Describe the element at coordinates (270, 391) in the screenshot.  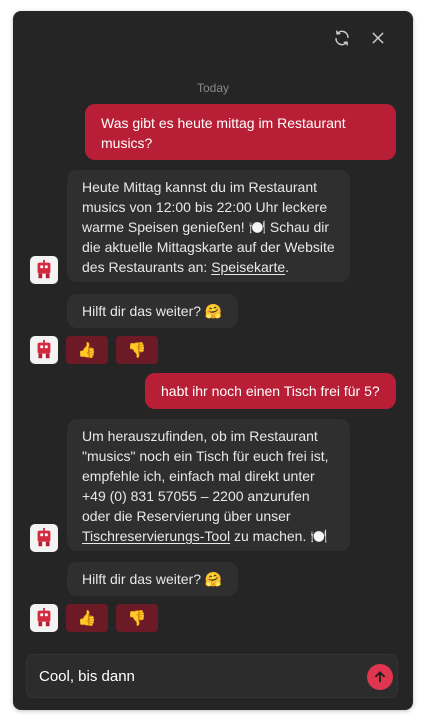
I see `user-message: habt ihr noch einen Tisch frei für 5?` at that location.